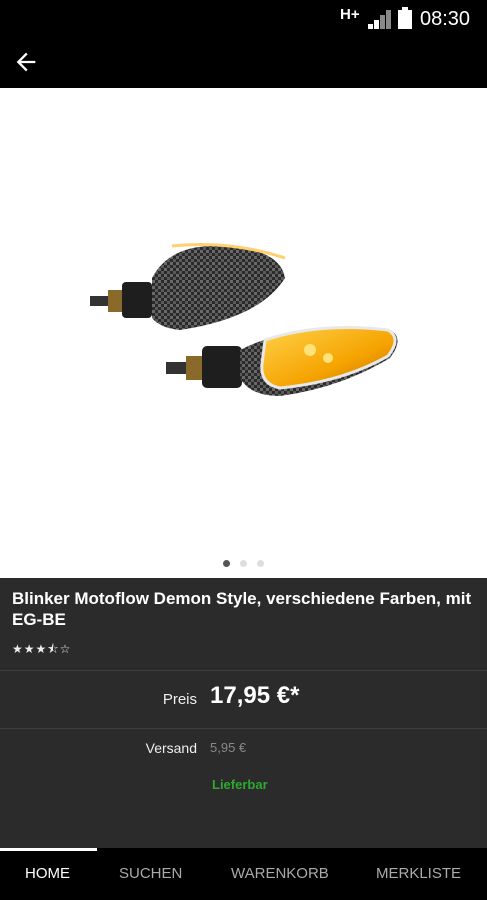 The height and width of the screenshot is (900, 487). Describe the element at coordinates (244, 319) in the screenshot. I see `product-image` at that location.